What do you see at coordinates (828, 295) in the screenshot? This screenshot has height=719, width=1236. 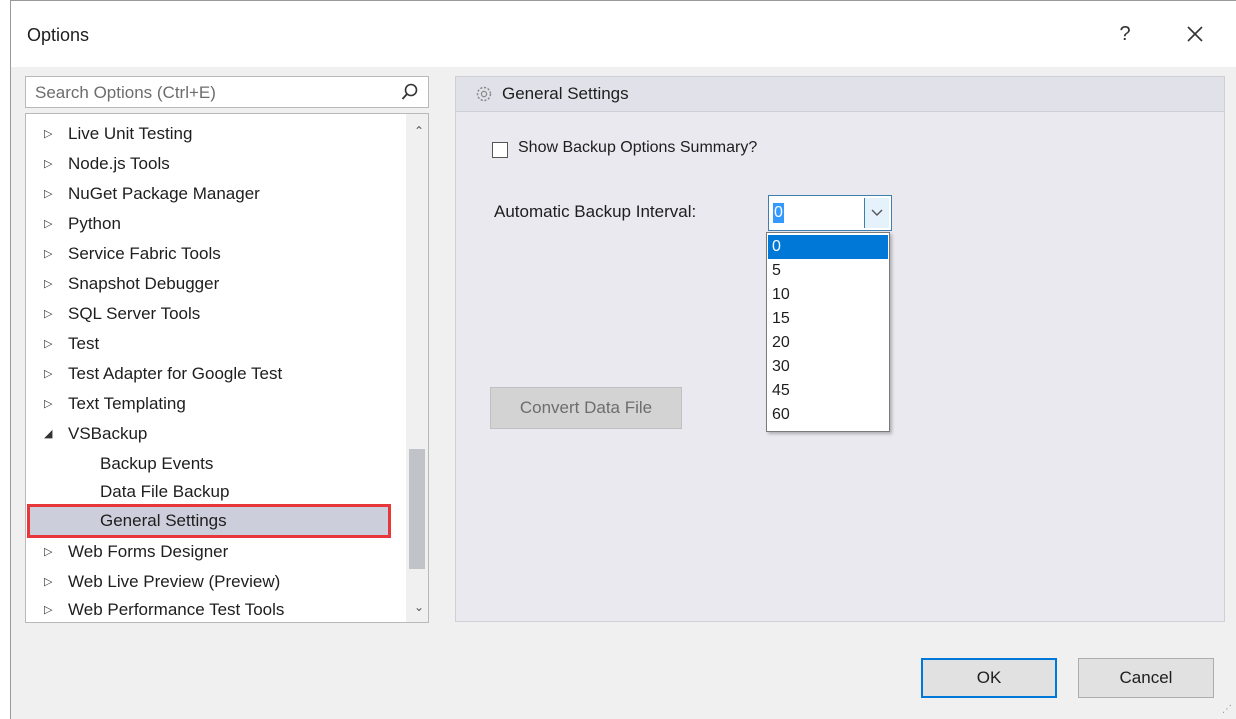 I see `interval-option: 10` at bounding box center [828, 295].